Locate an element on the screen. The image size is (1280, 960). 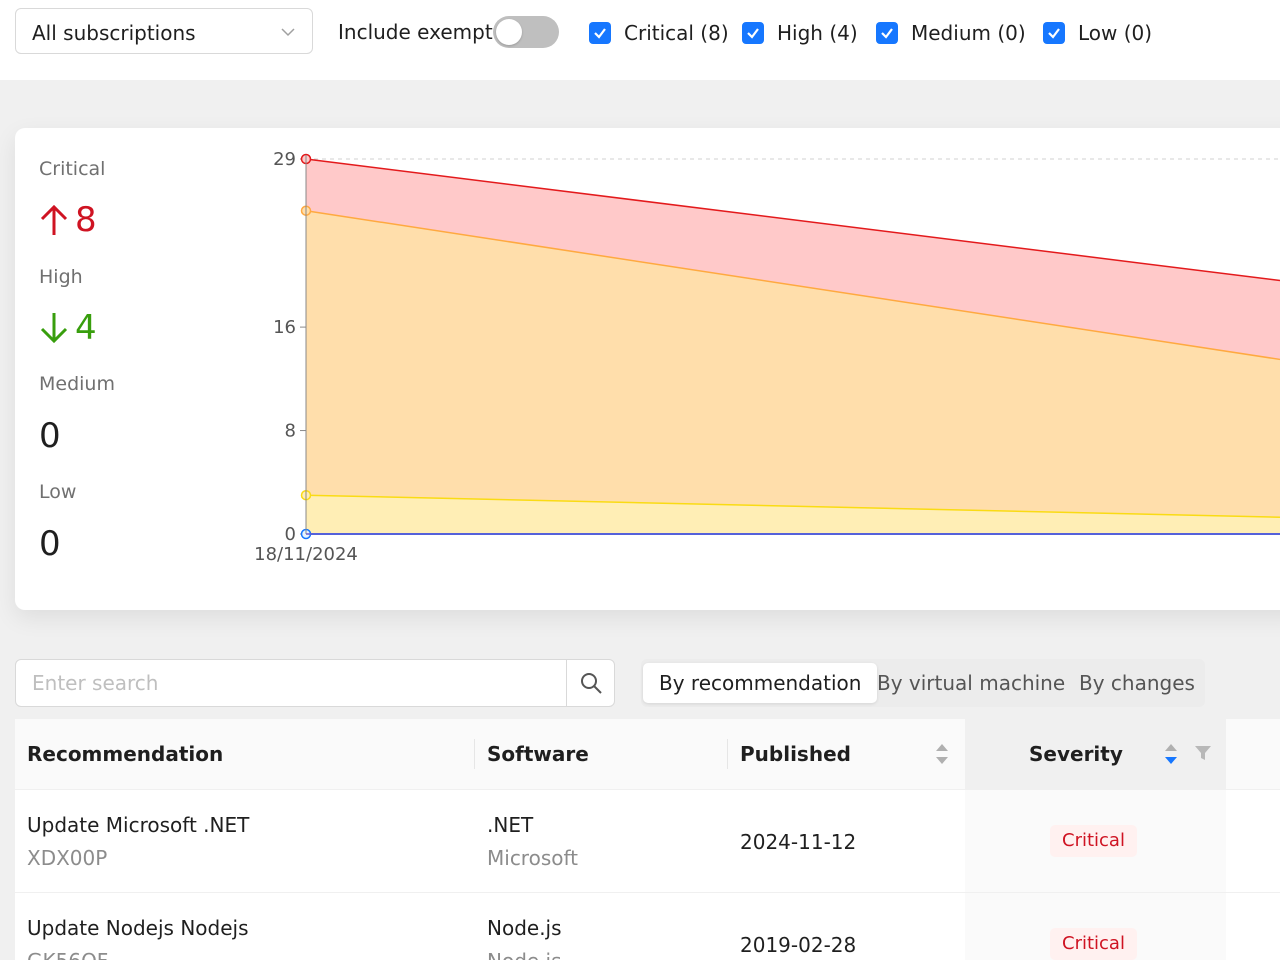
recommendation-name: Update Nodejs Nodejs is located at coordinates (138, 928).